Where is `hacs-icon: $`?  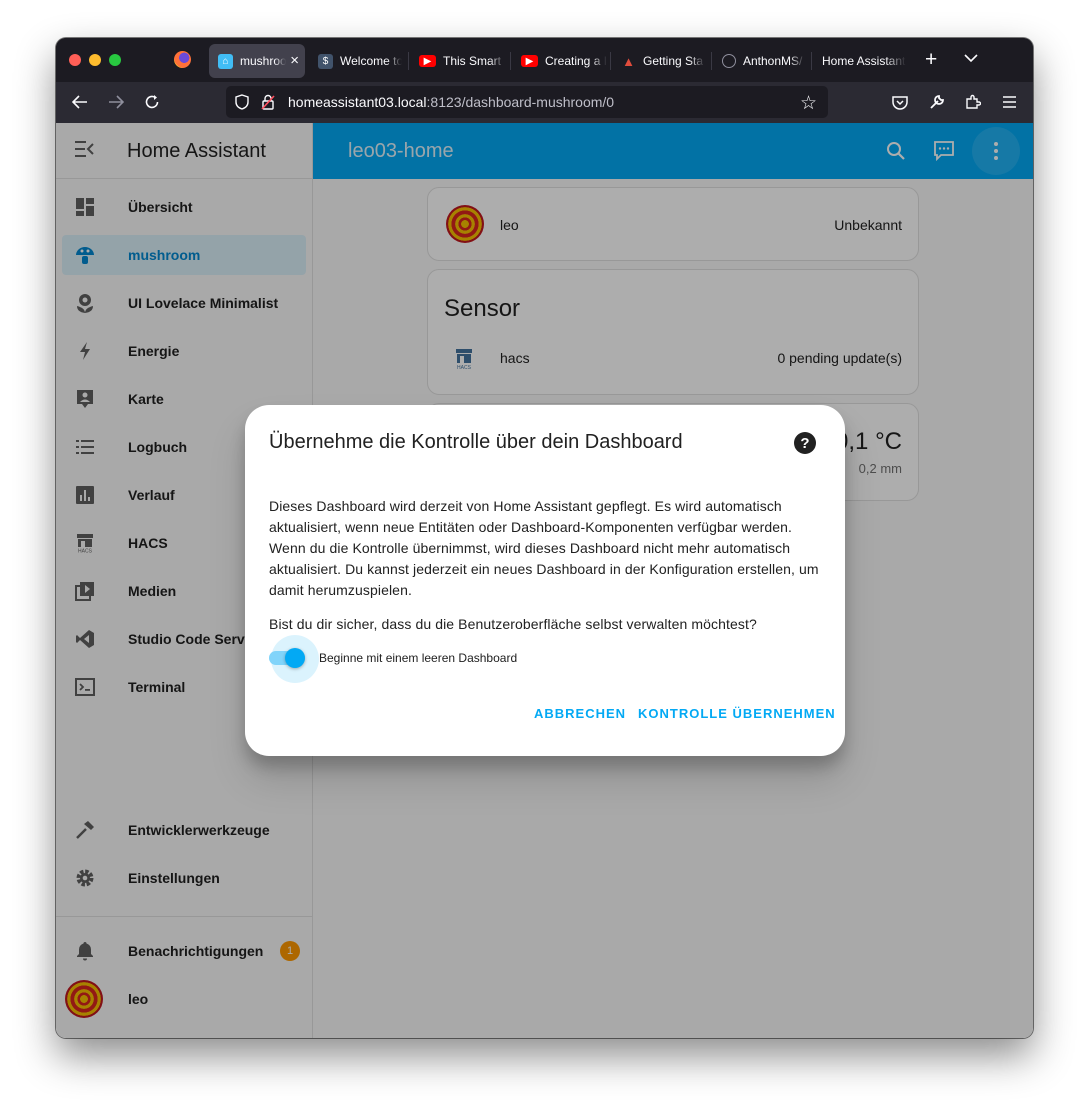 hacs-icon: $ is located at coordinates (325, 61).